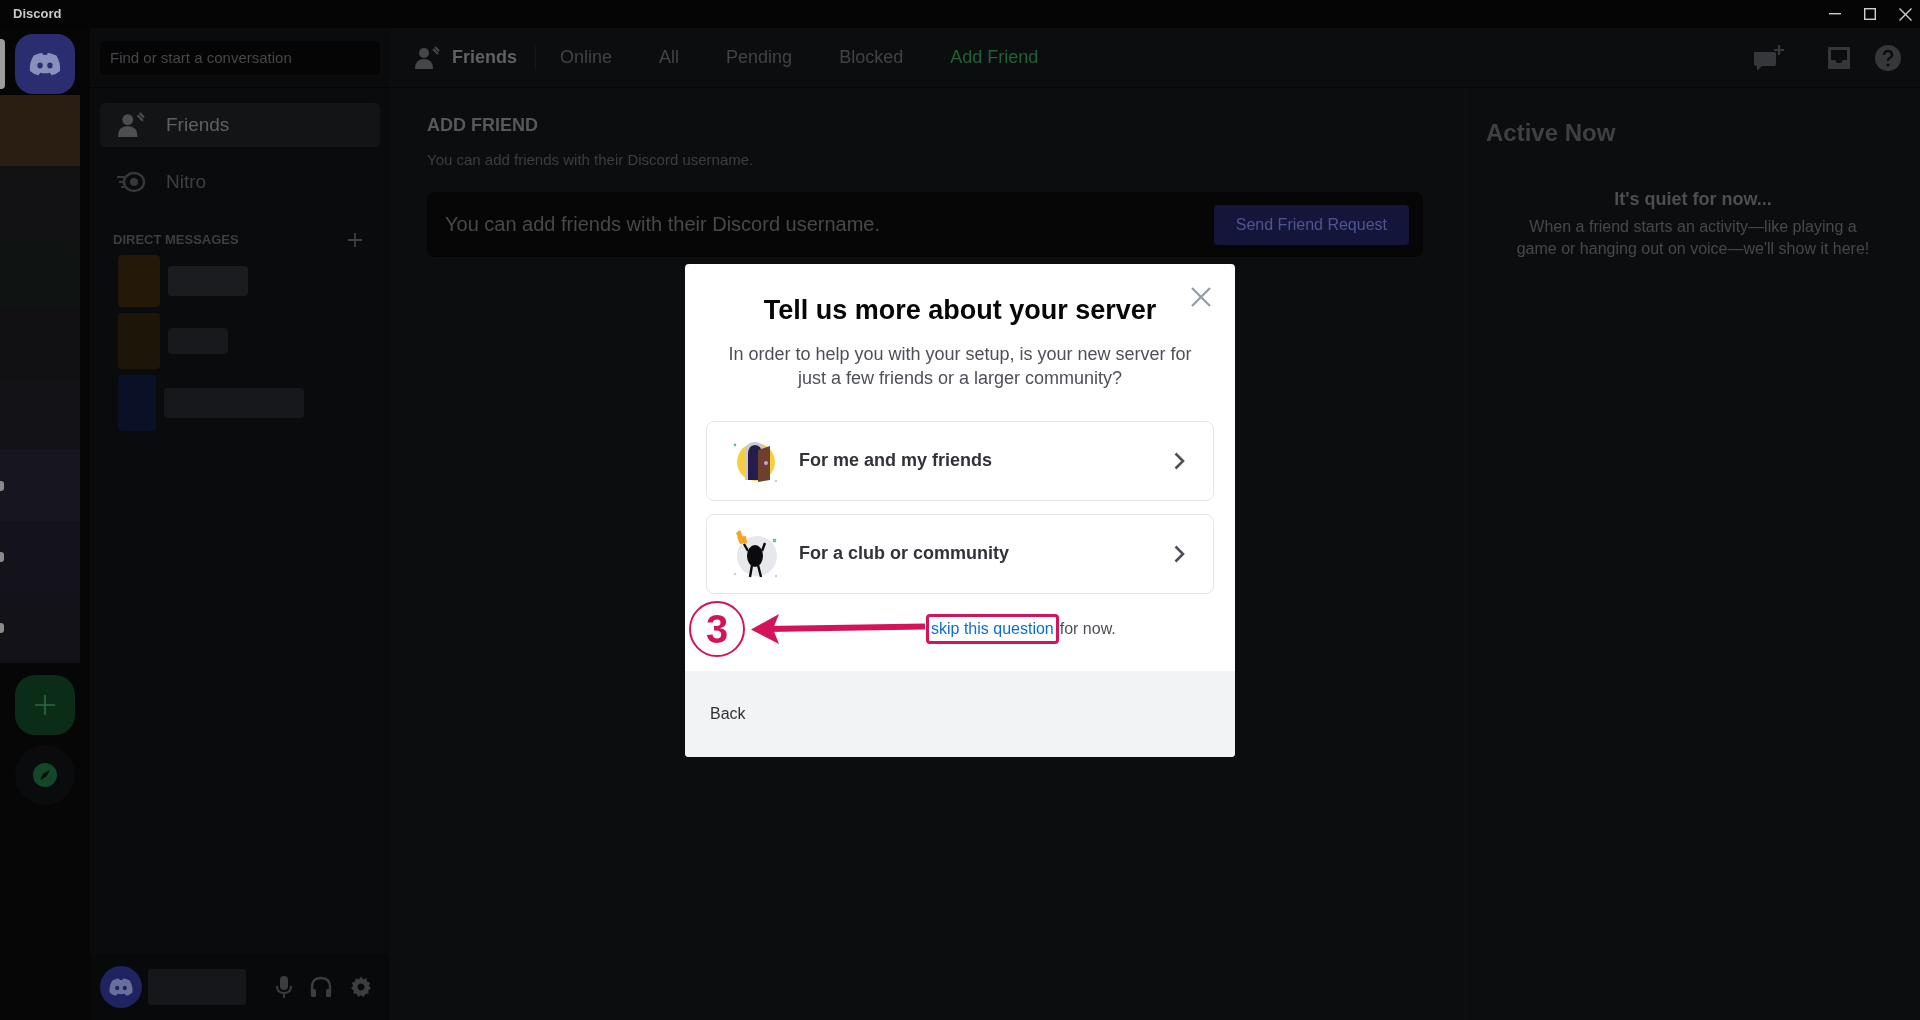 This screenshot has height=1020, width=1920. What do you see at coordinates (1839, 57) in the screenshot?
I see `inbox-icon` at bounding box center [1839, 57].